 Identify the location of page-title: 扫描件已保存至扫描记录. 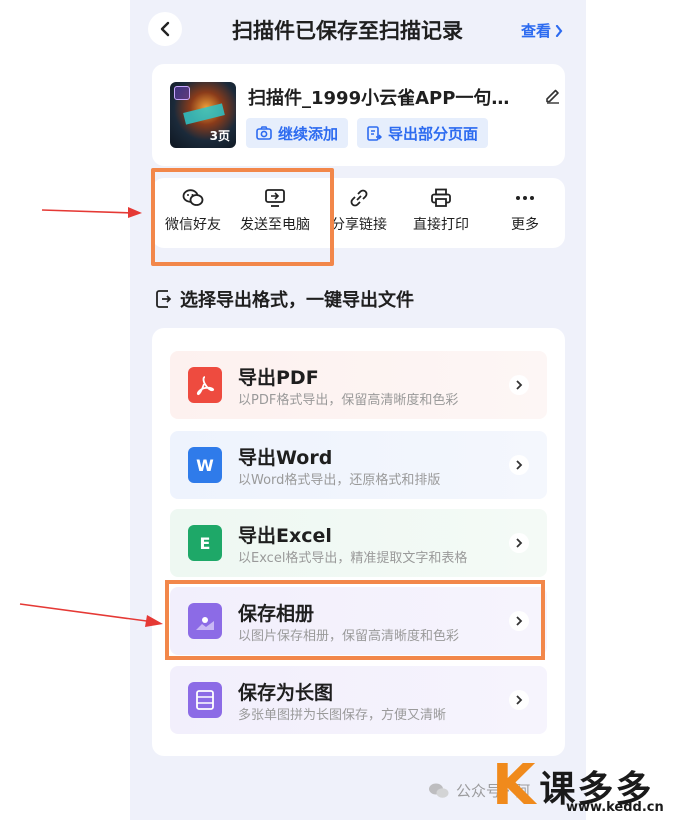
(347, 31).